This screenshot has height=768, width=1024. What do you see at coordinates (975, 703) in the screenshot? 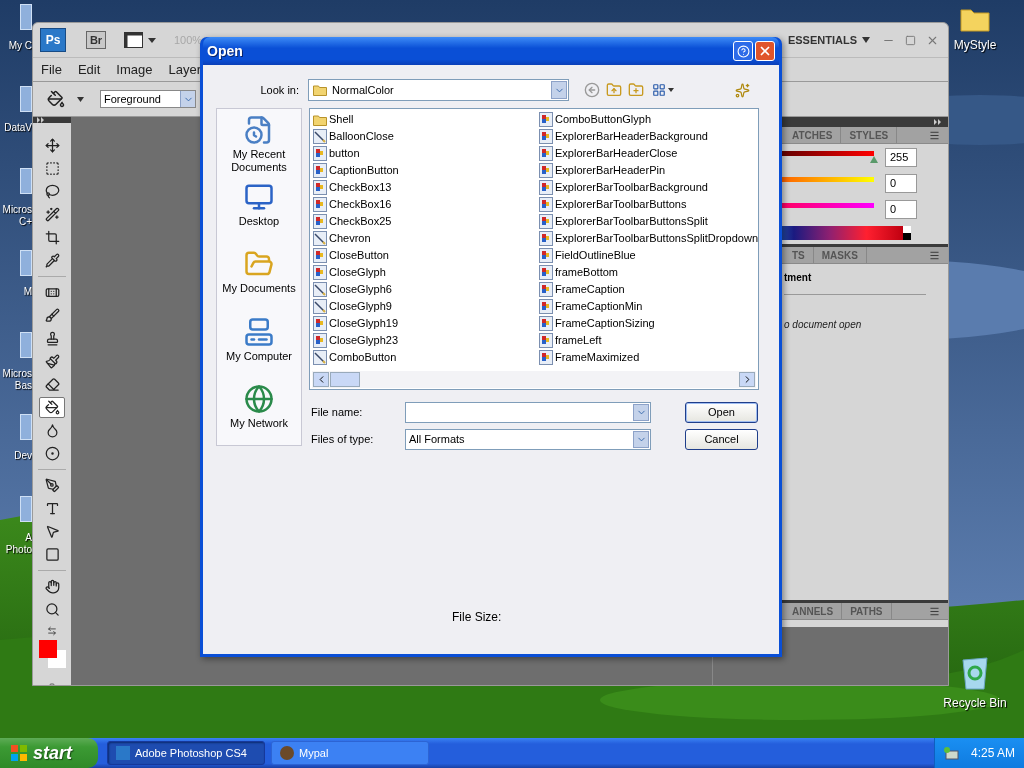
I see `desktop-icon-label: Recycle Bin` at bounding box center [975, 703].